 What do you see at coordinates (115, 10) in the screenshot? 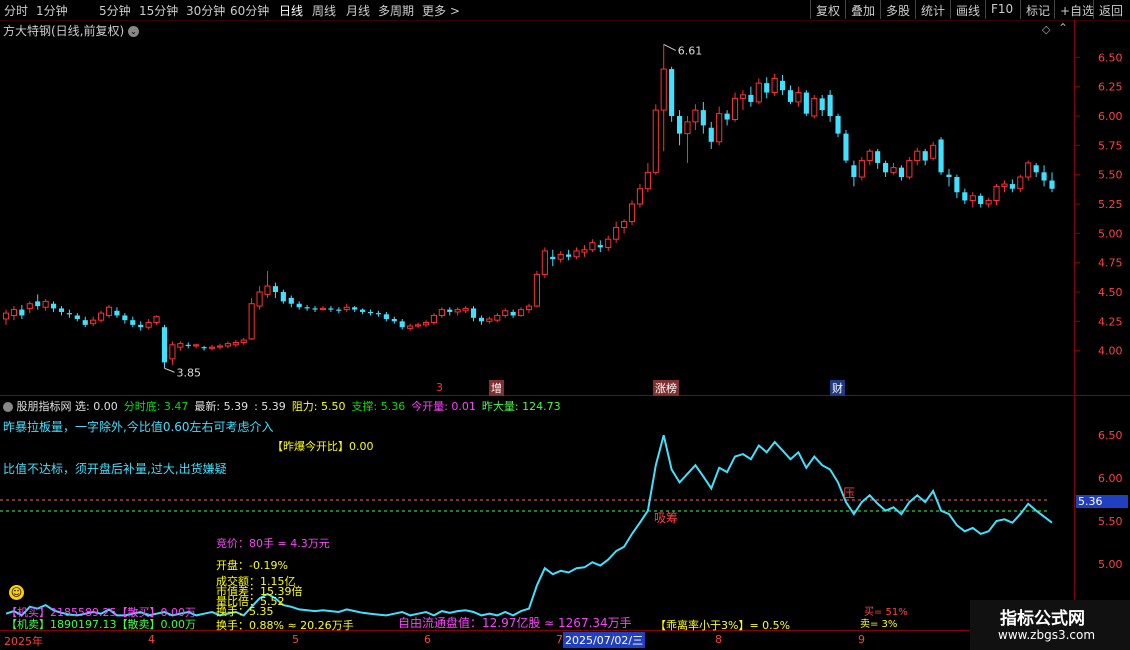
I see `tab-5min: 5分钟` at bounding box center [115, 10].